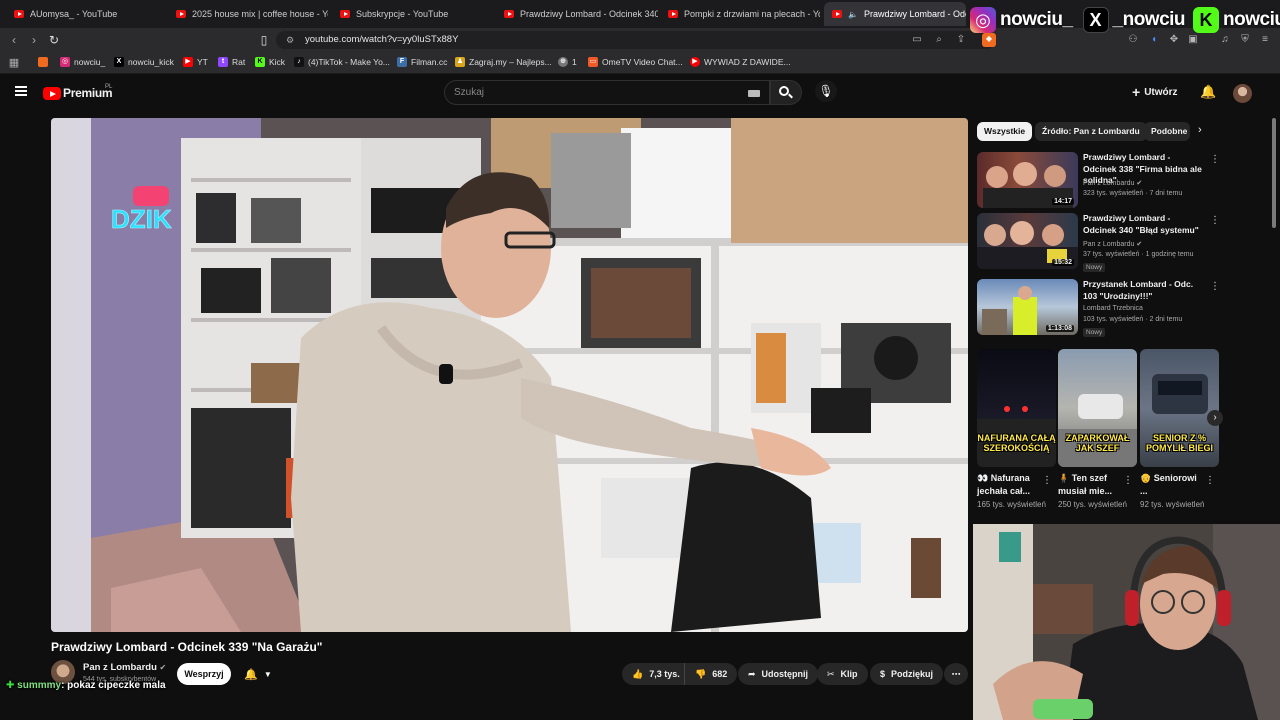 The height and width of the screenshot is (720, 1280). Describe the element at coordinates (842, 674) in the screenshot. I see `clip-button: ✂ Klip` at that location.